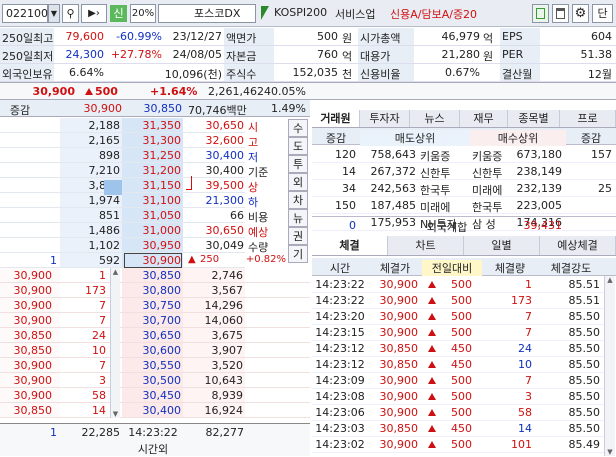 This screenshot has height=457, width=616. What do you see at coordinates (464, 154) in the screenshot?
I see `broker-row: 120 758,643 키움증 키움증 673,180 157` at bounding box center [464, 154].